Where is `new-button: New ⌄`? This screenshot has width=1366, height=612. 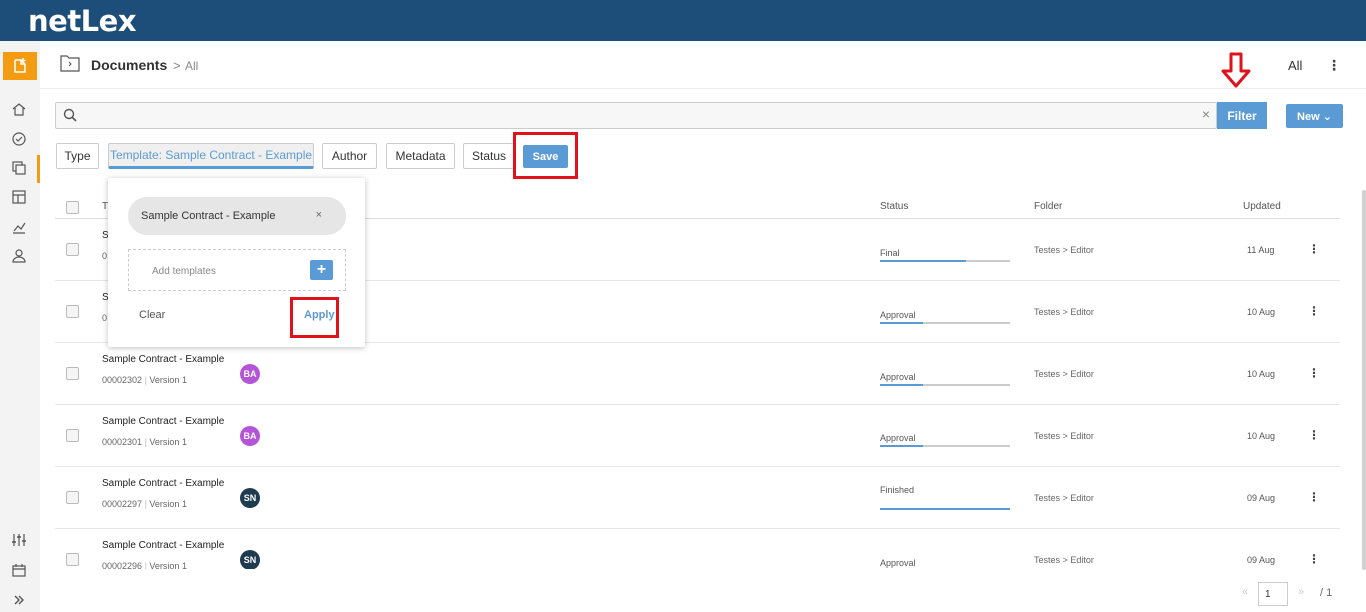
new-button: New ⌄ is located at coordinates (1314, 116).